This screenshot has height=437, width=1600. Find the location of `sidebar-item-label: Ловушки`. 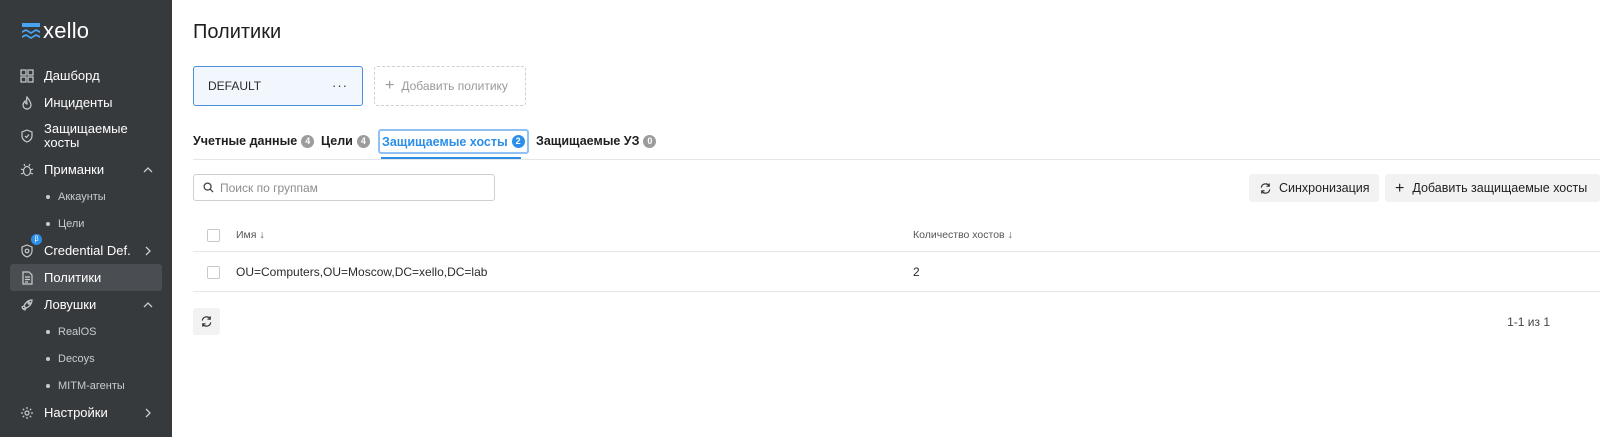

sidebar-item-label: Ловушки is located at coordinates (70, 304).